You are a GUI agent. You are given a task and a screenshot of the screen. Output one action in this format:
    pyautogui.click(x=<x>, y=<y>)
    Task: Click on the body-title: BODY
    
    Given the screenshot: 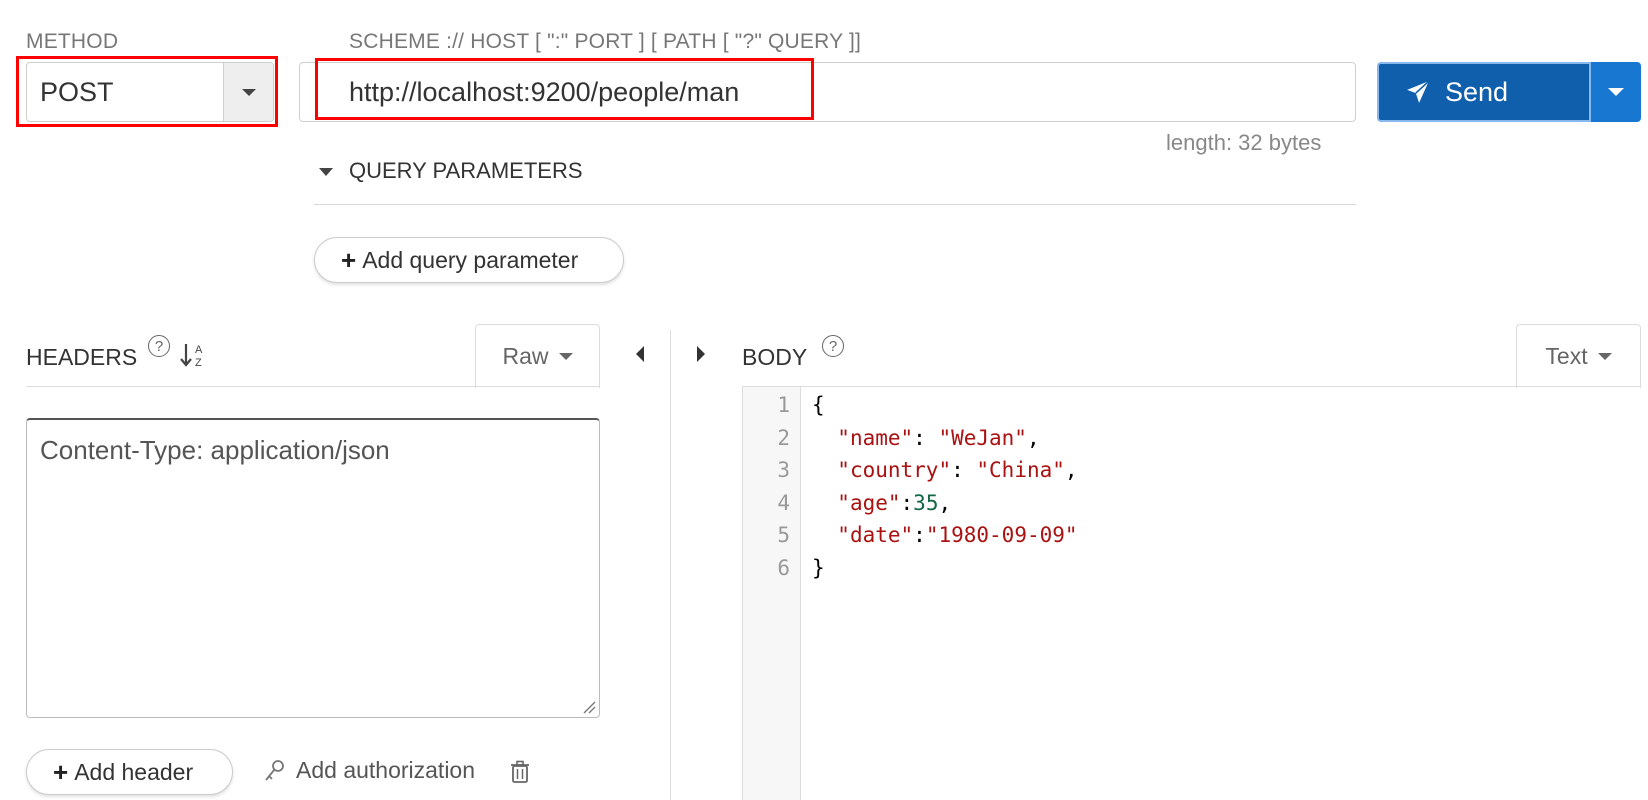 What is the action you would take?
    pyautogui.click(x=775, y=357)
    